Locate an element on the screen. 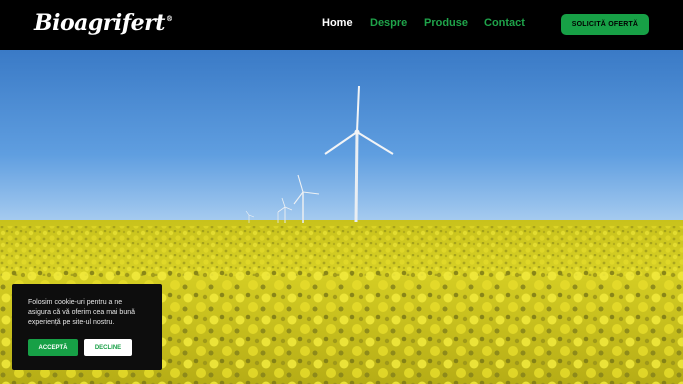 The width and height of the screenshot is (683, 384). registered-mark: ® is located at coordinates (169, 18).